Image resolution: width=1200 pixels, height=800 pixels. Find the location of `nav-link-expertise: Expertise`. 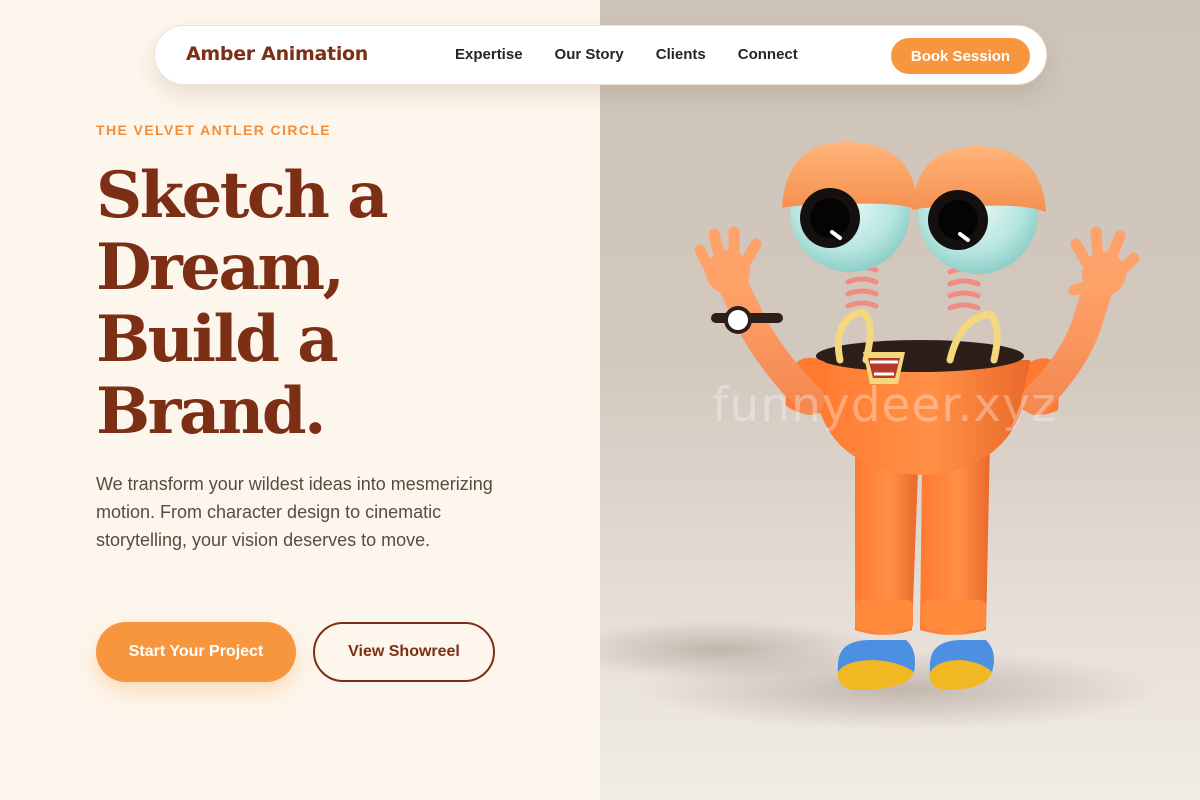

nav-link-expertise: Expertise is located at coordinates (489, 54).